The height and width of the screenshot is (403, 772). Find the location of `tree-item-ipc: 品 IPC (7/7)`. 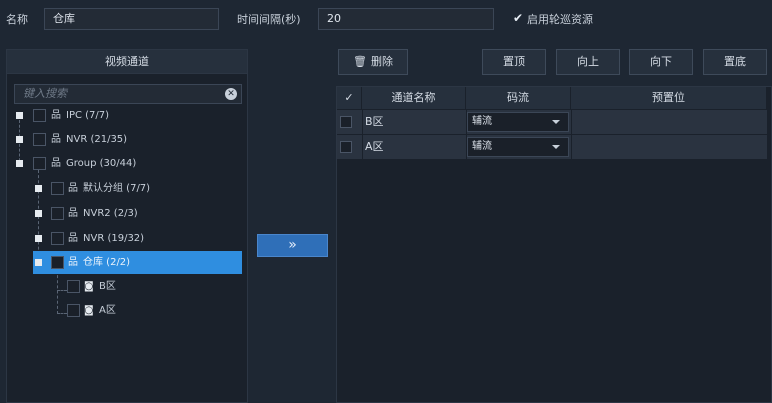

tree-item-ipc: 品 IPC (7/7) is located at coordinates (129, 116).